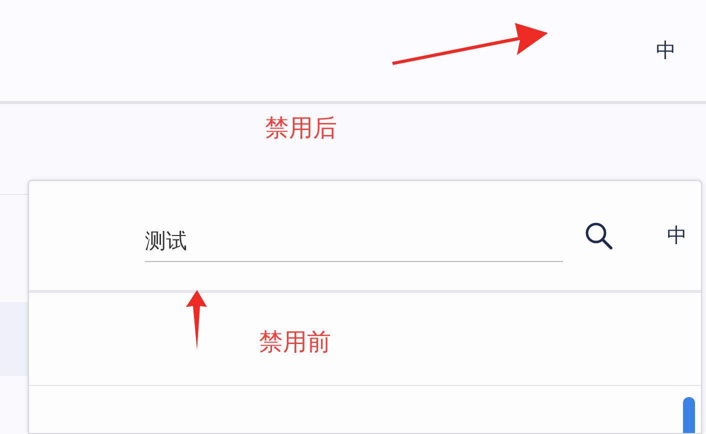 The height and width of the screenshot is (434, 706). Describe the element at coordinates (354, 241) in the screenshot. I see `search-field: 测试` at that location.